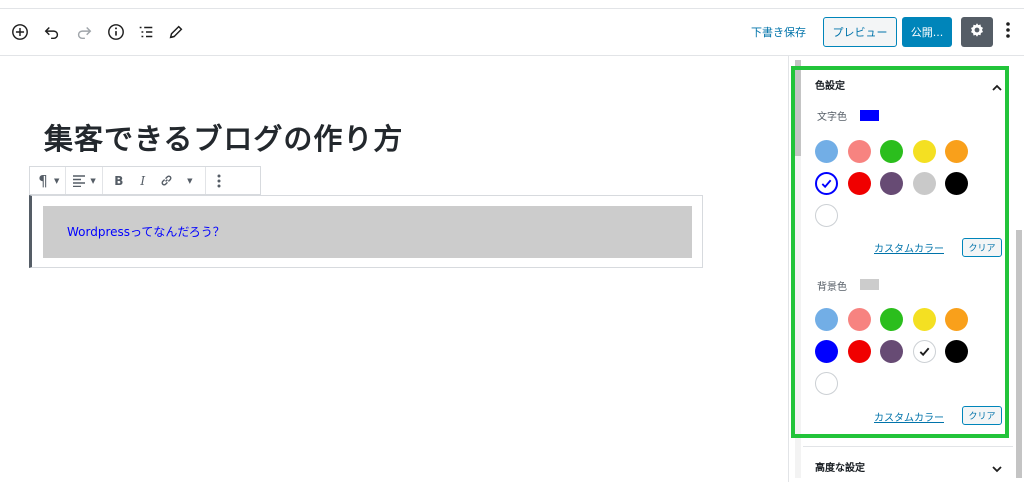 This screenshot has width=1024, height=482. What do you see at coordinates (154, 180) in the screenshot?
I see `format-group: B I ▼` at bounding box center [154, 180].